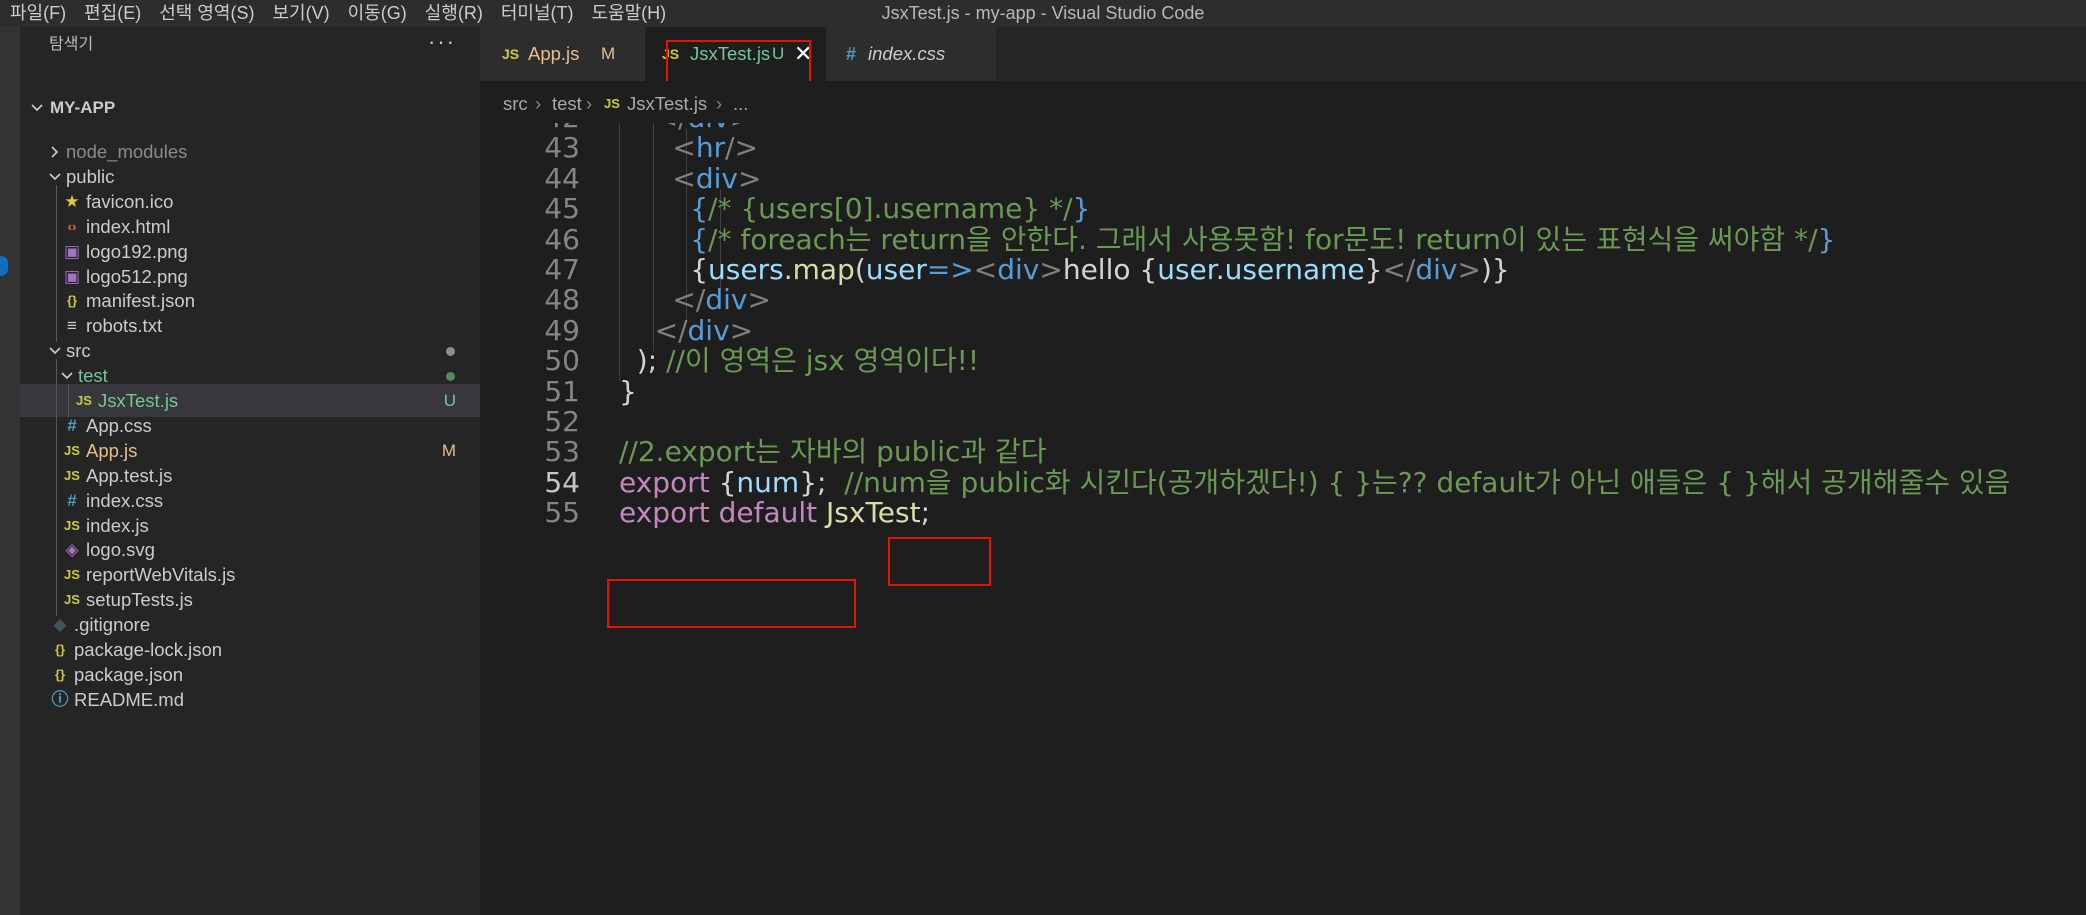 The image size is (2086, 915). Describe the element at coordinates (83, 107) in the screenshot. I see `project-name: MY-APP` at that location.